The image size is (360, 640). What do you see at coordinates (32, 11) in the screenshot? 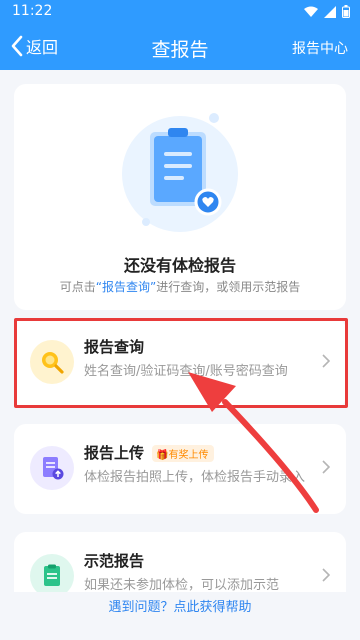
I see `status-time: 11:22` at bounding box center [32, 11].